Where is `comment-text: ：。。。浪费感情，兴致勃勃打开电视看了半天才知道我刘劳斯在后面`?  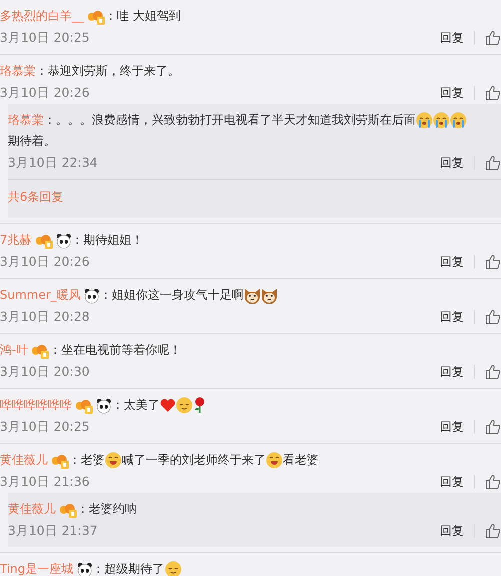
comment-text: ：。。。浪费感情，兴致勃勃打开电视看了半天才知道我刘劳斯在后面 is located at coordinates (230, 120).